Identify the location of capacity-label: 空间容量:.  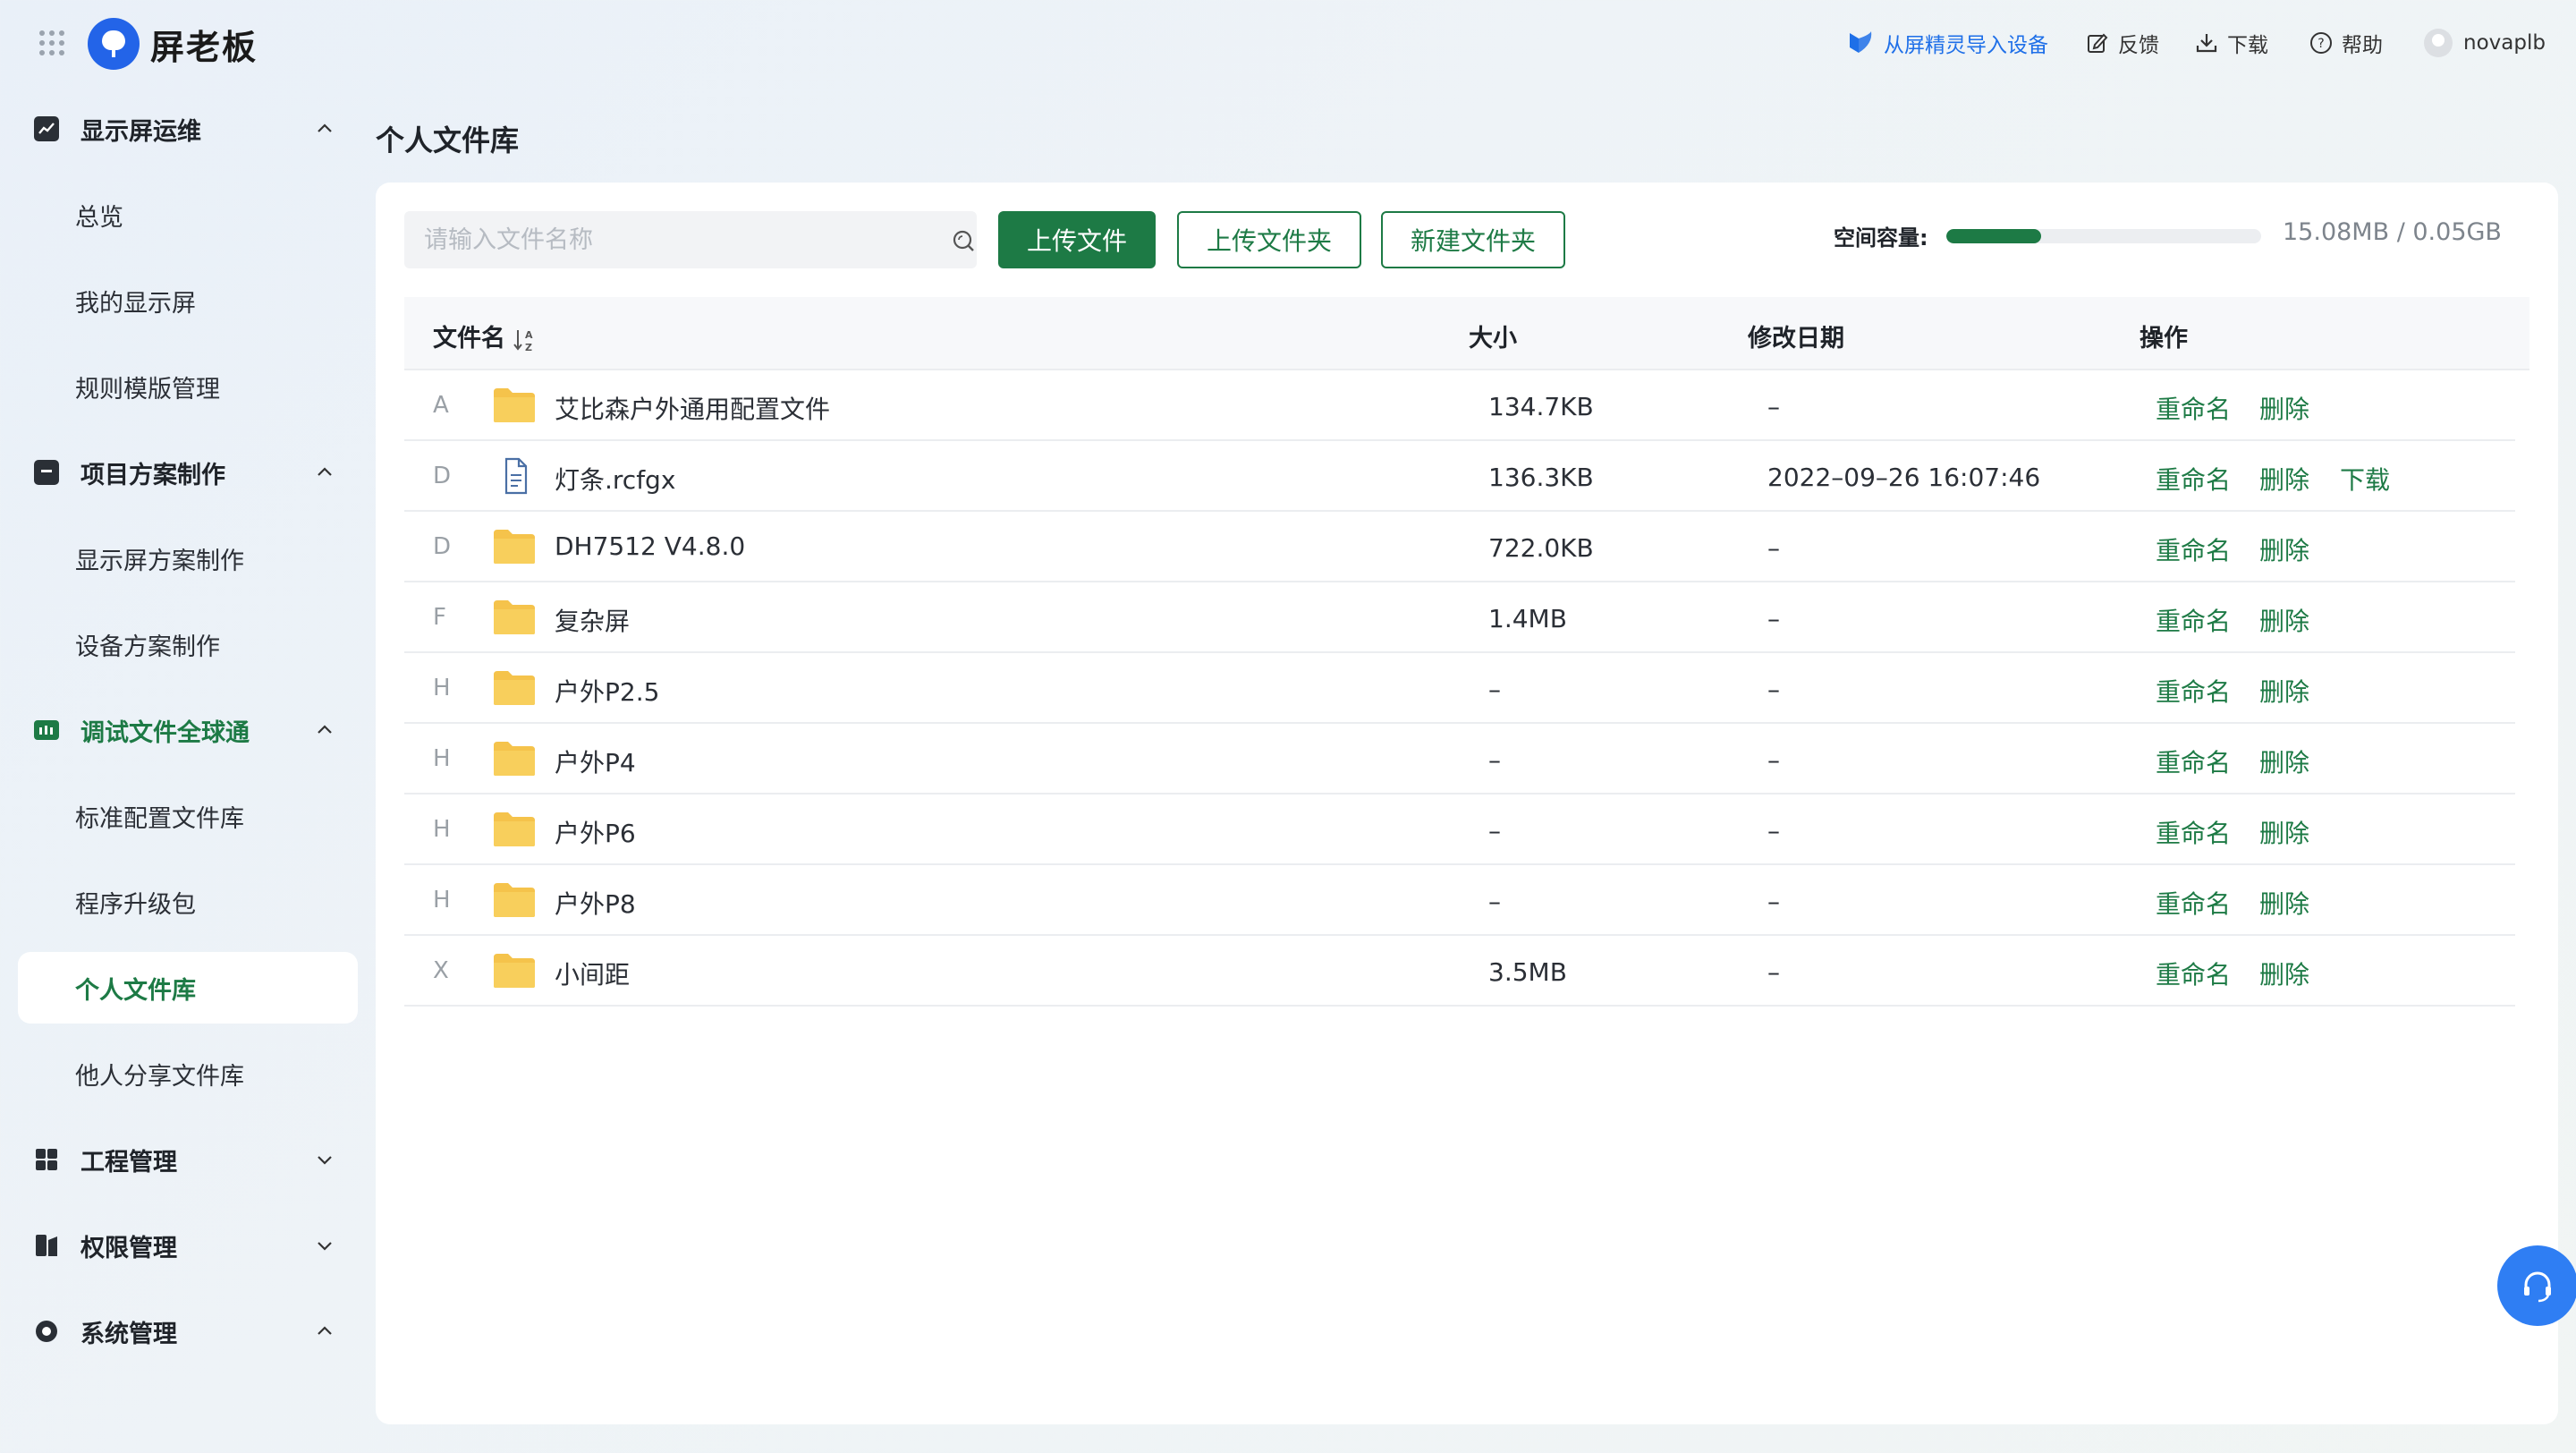
(1881, 238).